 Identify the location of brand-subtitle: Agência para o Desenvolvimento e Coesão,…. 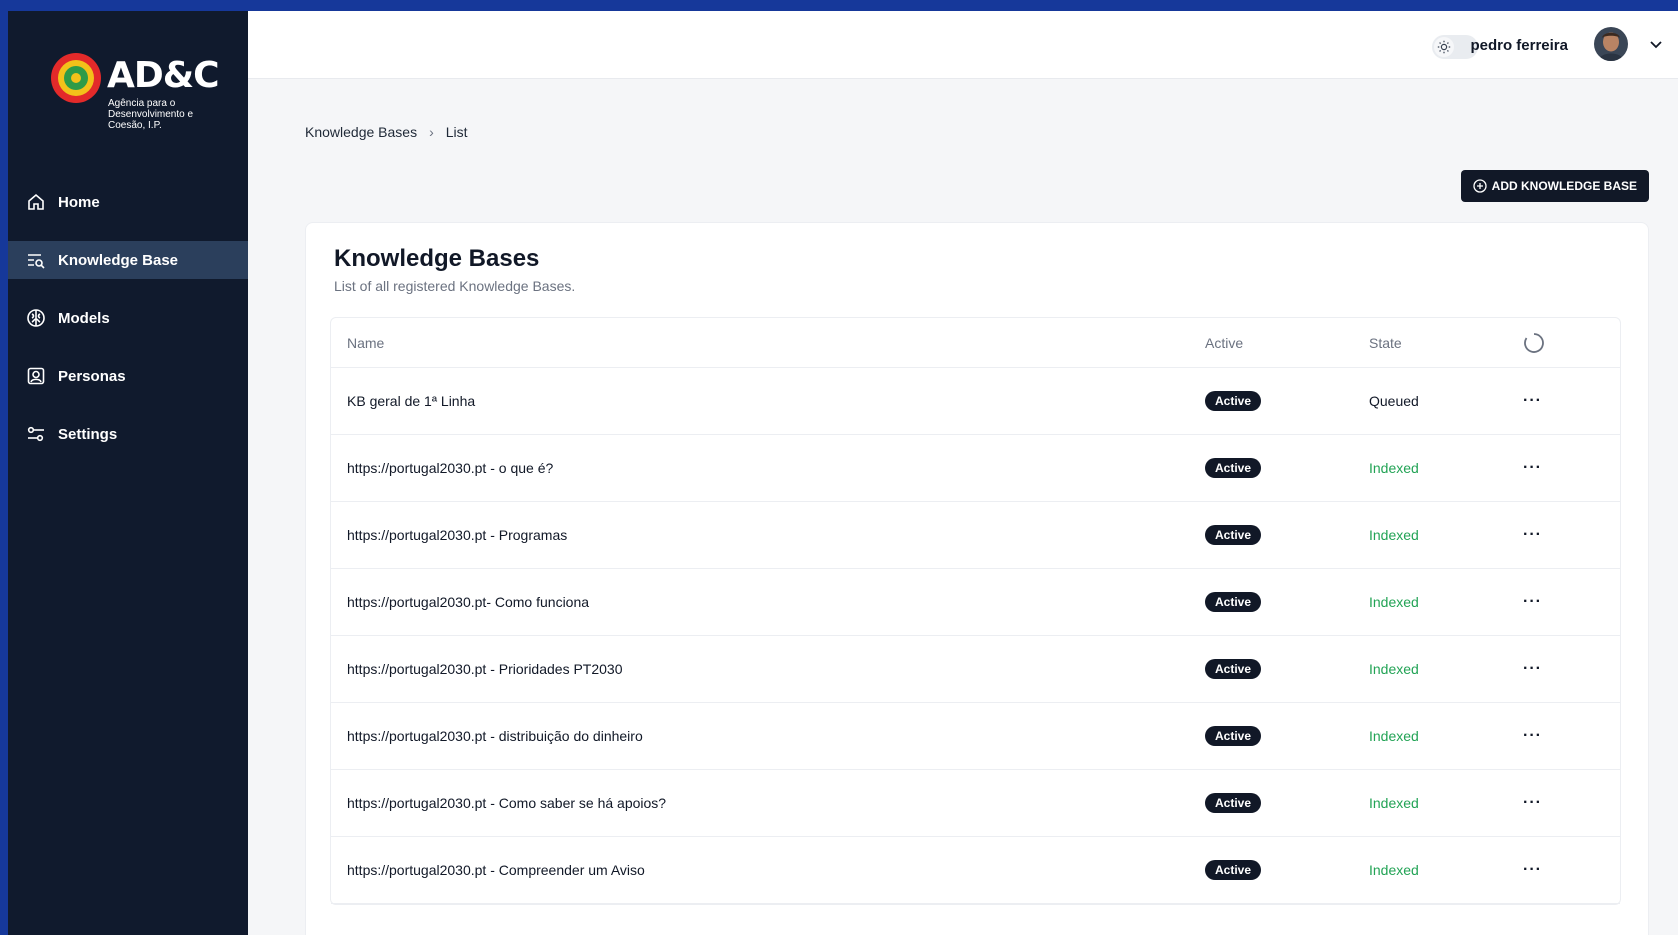
(151, 114).